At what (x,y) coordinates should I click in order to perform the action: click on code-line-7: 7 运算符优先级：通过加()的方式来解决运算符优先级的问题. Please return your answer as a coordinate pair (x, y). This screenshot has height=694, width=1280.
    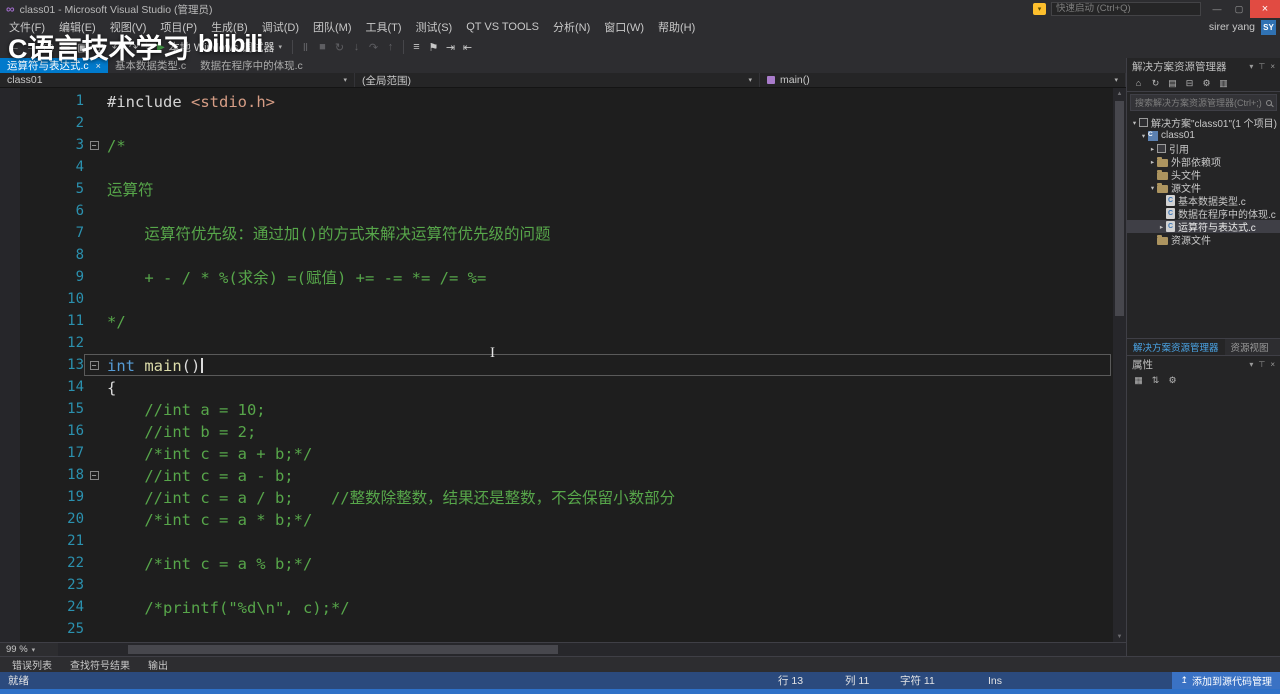
    Looking at the image, I should click on (556, 233).